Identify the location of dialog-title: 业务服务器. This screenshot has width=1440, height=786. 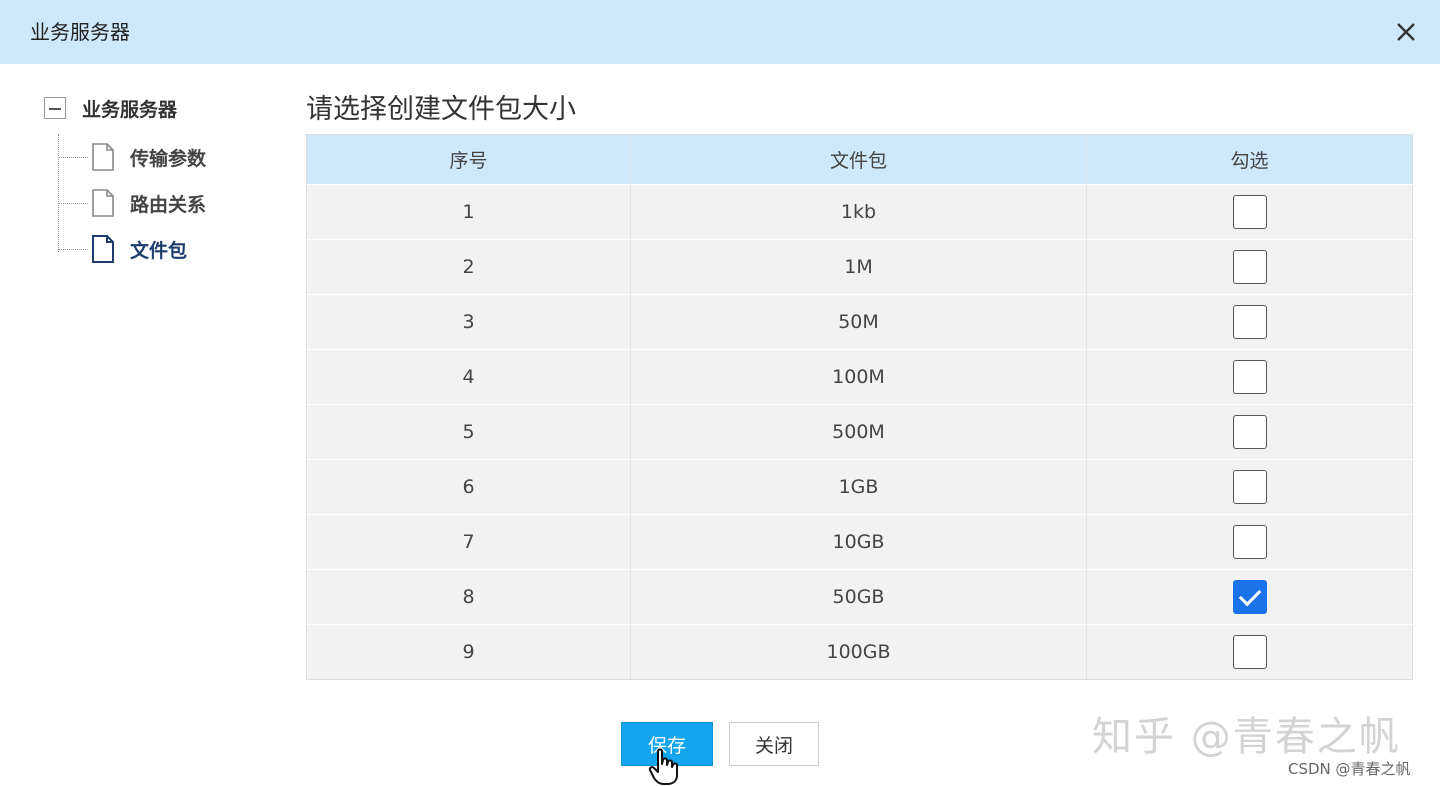
(80, 32).